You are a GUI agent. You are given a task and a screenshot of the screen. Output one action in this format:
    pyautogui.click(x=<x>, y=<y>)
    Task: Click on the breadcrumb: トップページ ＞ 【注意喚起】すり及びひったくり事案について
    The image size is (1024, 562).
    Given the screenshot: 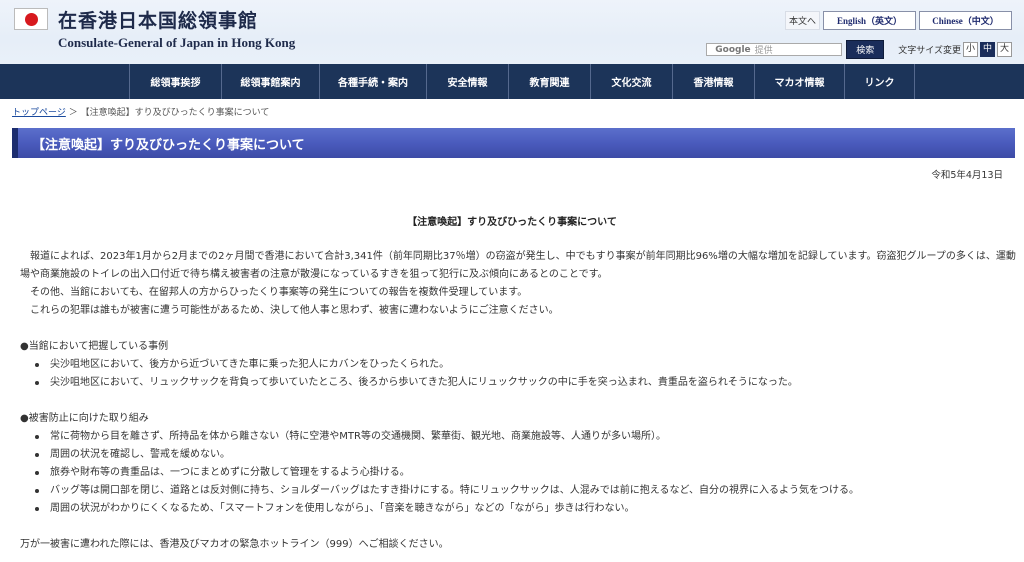 What is the action you would take?
    pyautogui.click(x=140, y=111)
    